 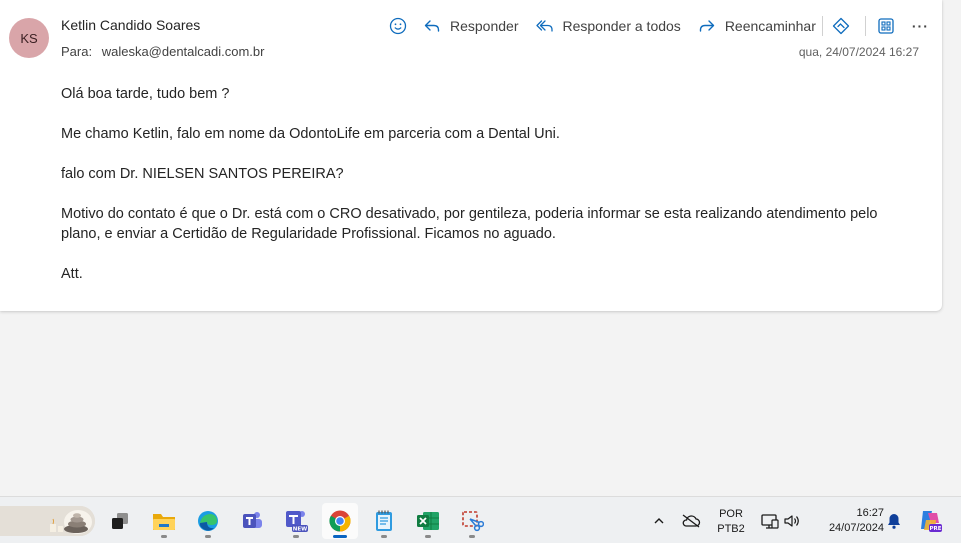 I want to click on cloud-offline-icon, so click(x=691, y=521).